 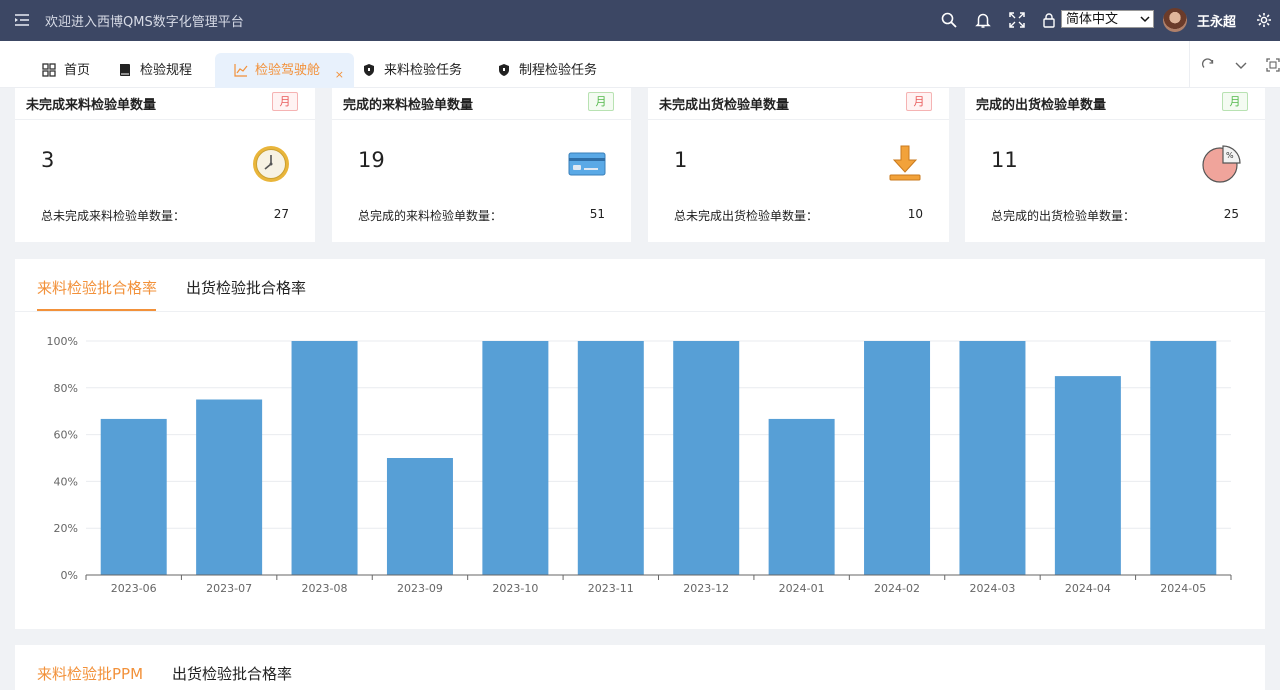 What do you see at coordinates (288, 70) in the screenshot?
I see `tab-label: 检验驾驶舱` at bounding box center [288, 70].